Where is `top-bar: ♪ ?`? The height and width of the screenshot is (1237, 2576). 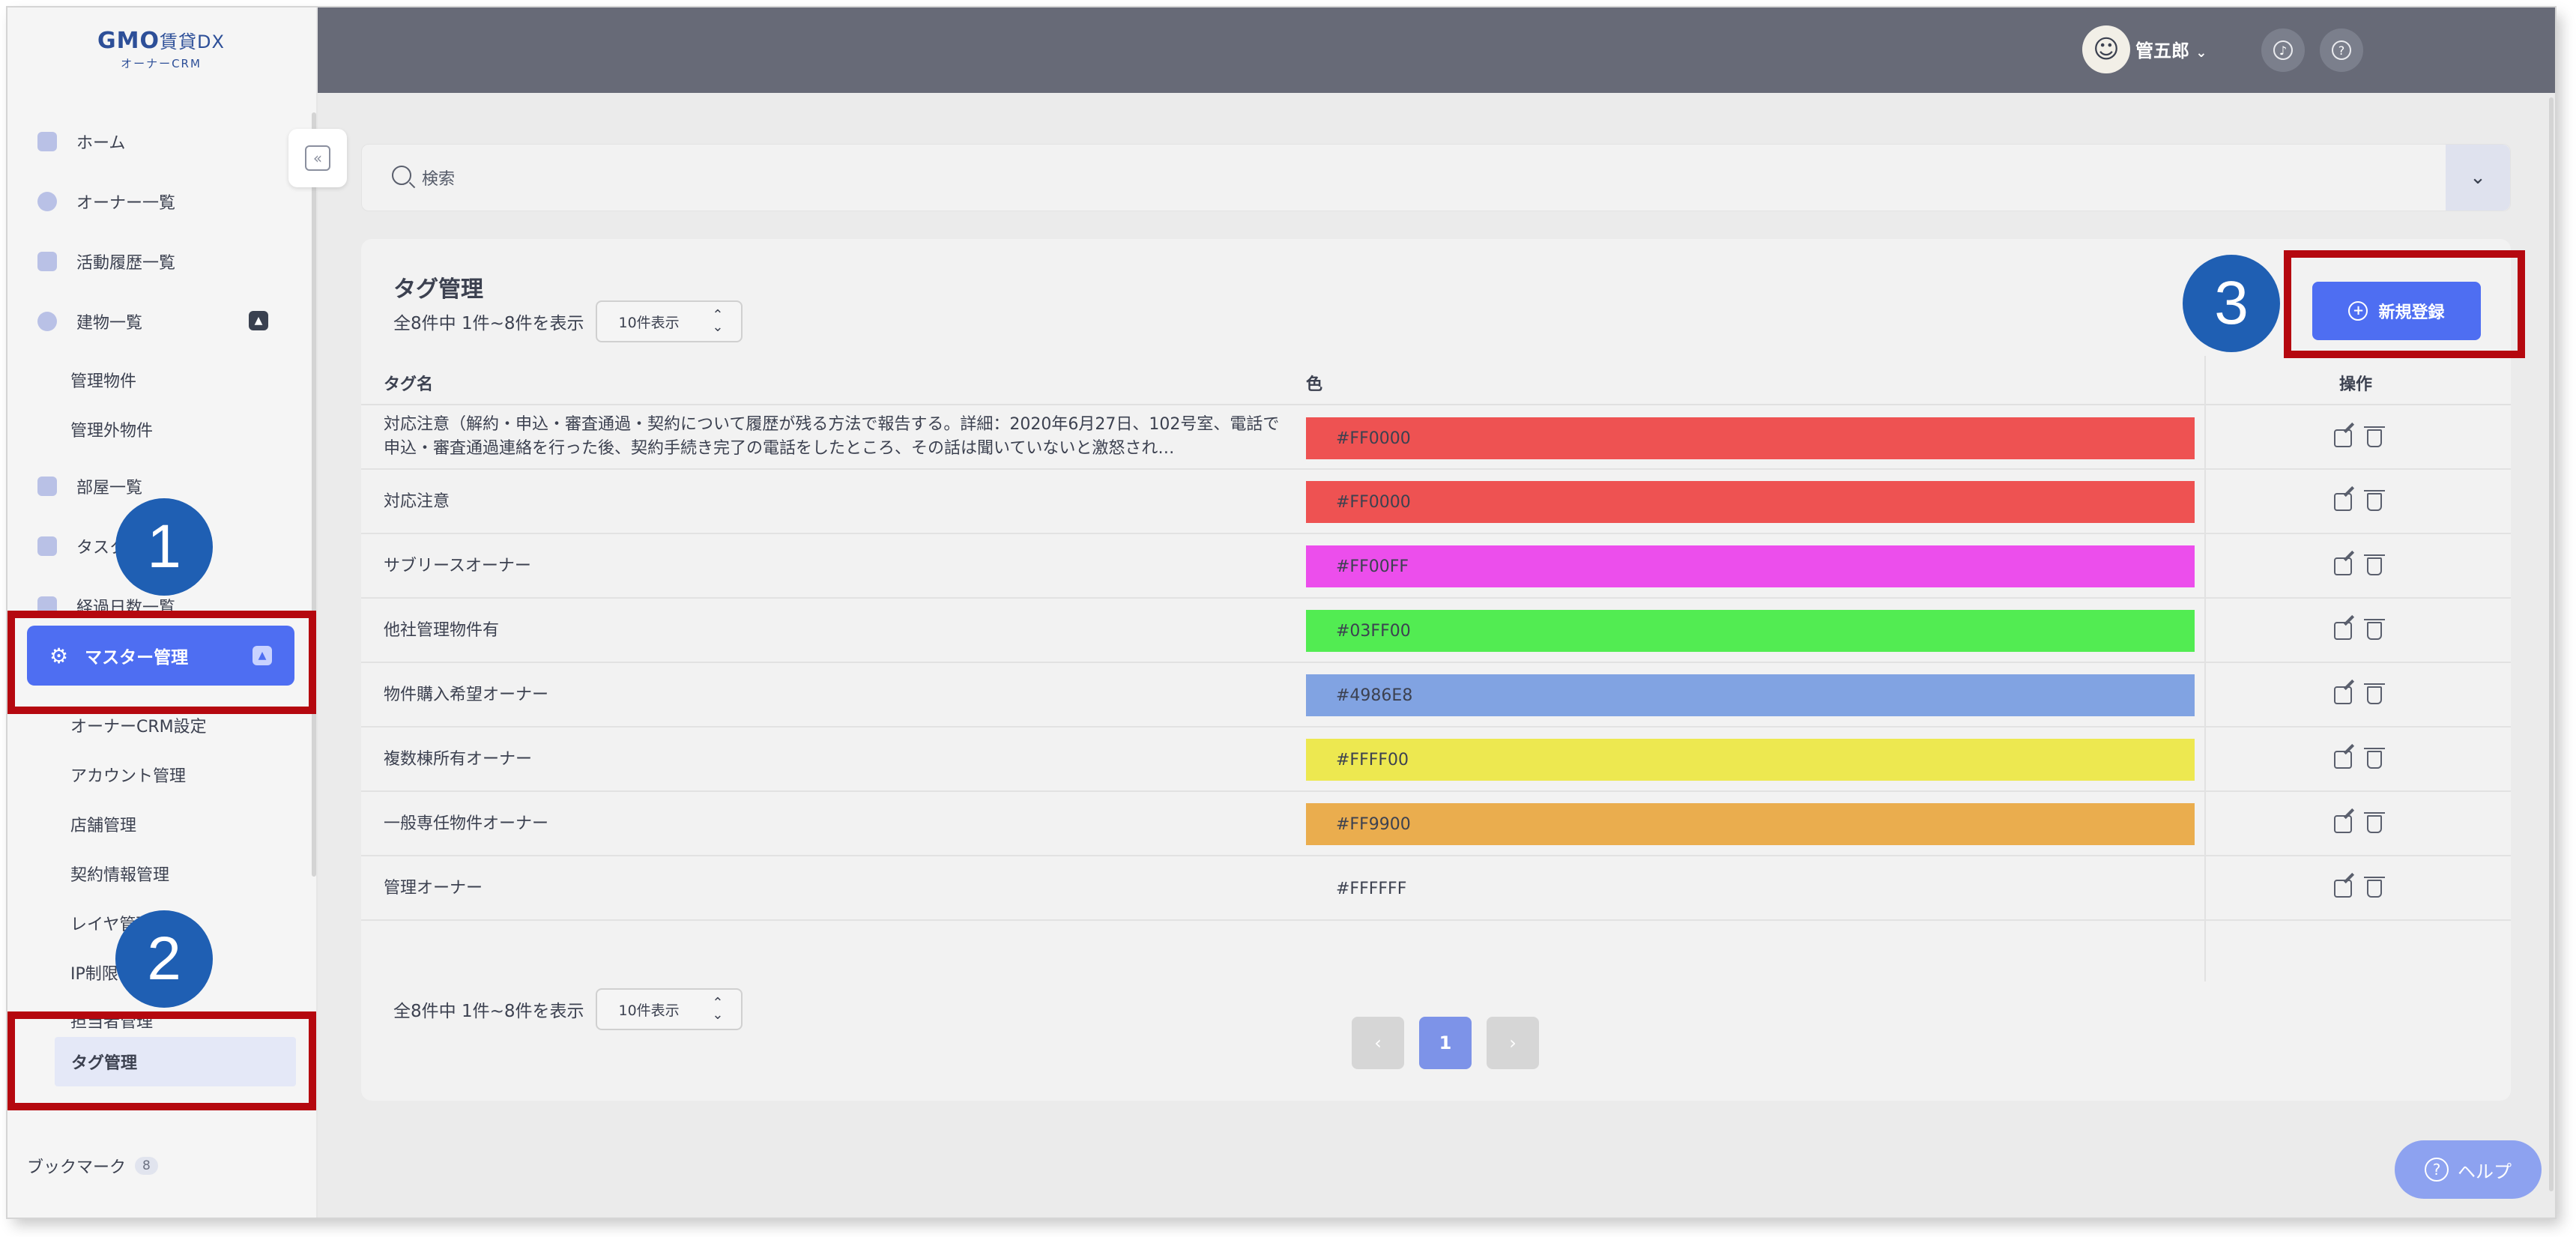 top-bar: ♪ ? is located at coordinates (1436, 50).